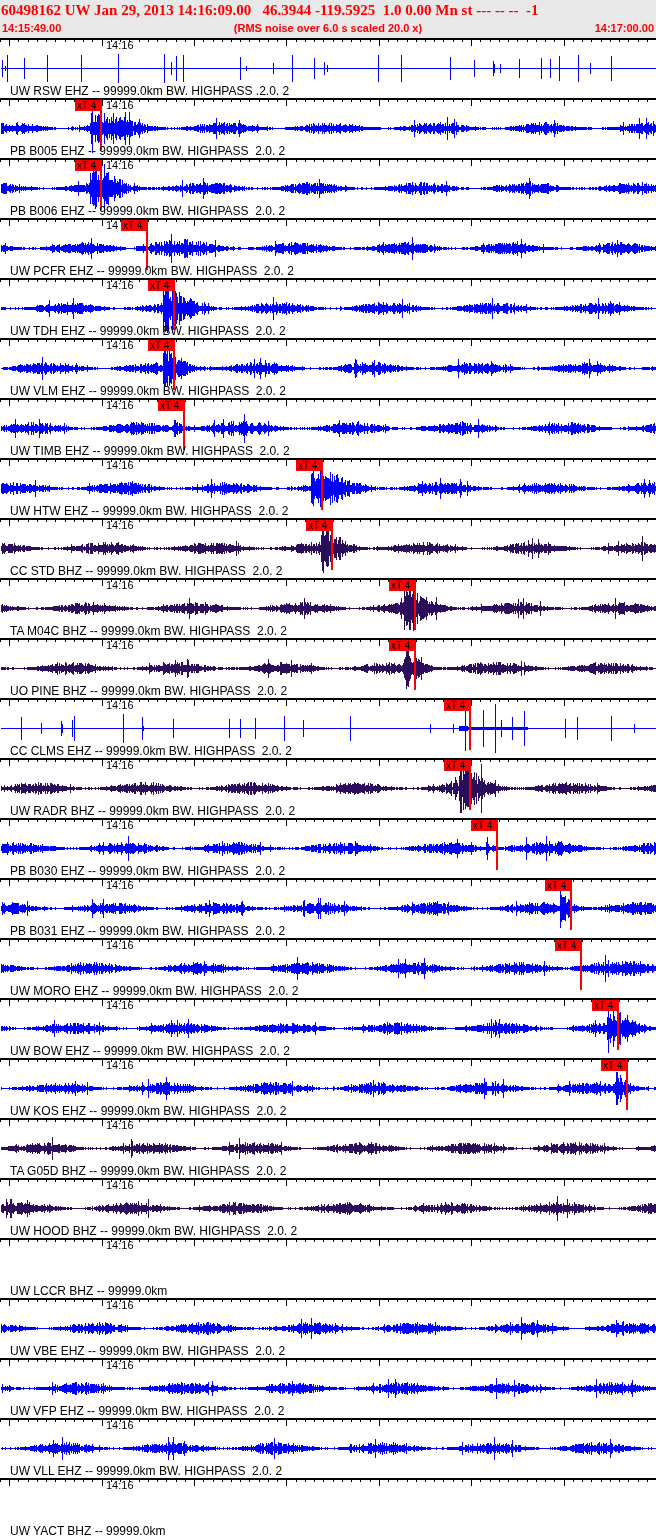  Describe the element at coordinates (148, 391) in the screenshot. I see `station-label: UW VLM EHZ -- 99999.0km BW. HIGHPASS 2.0. 2` at that location.